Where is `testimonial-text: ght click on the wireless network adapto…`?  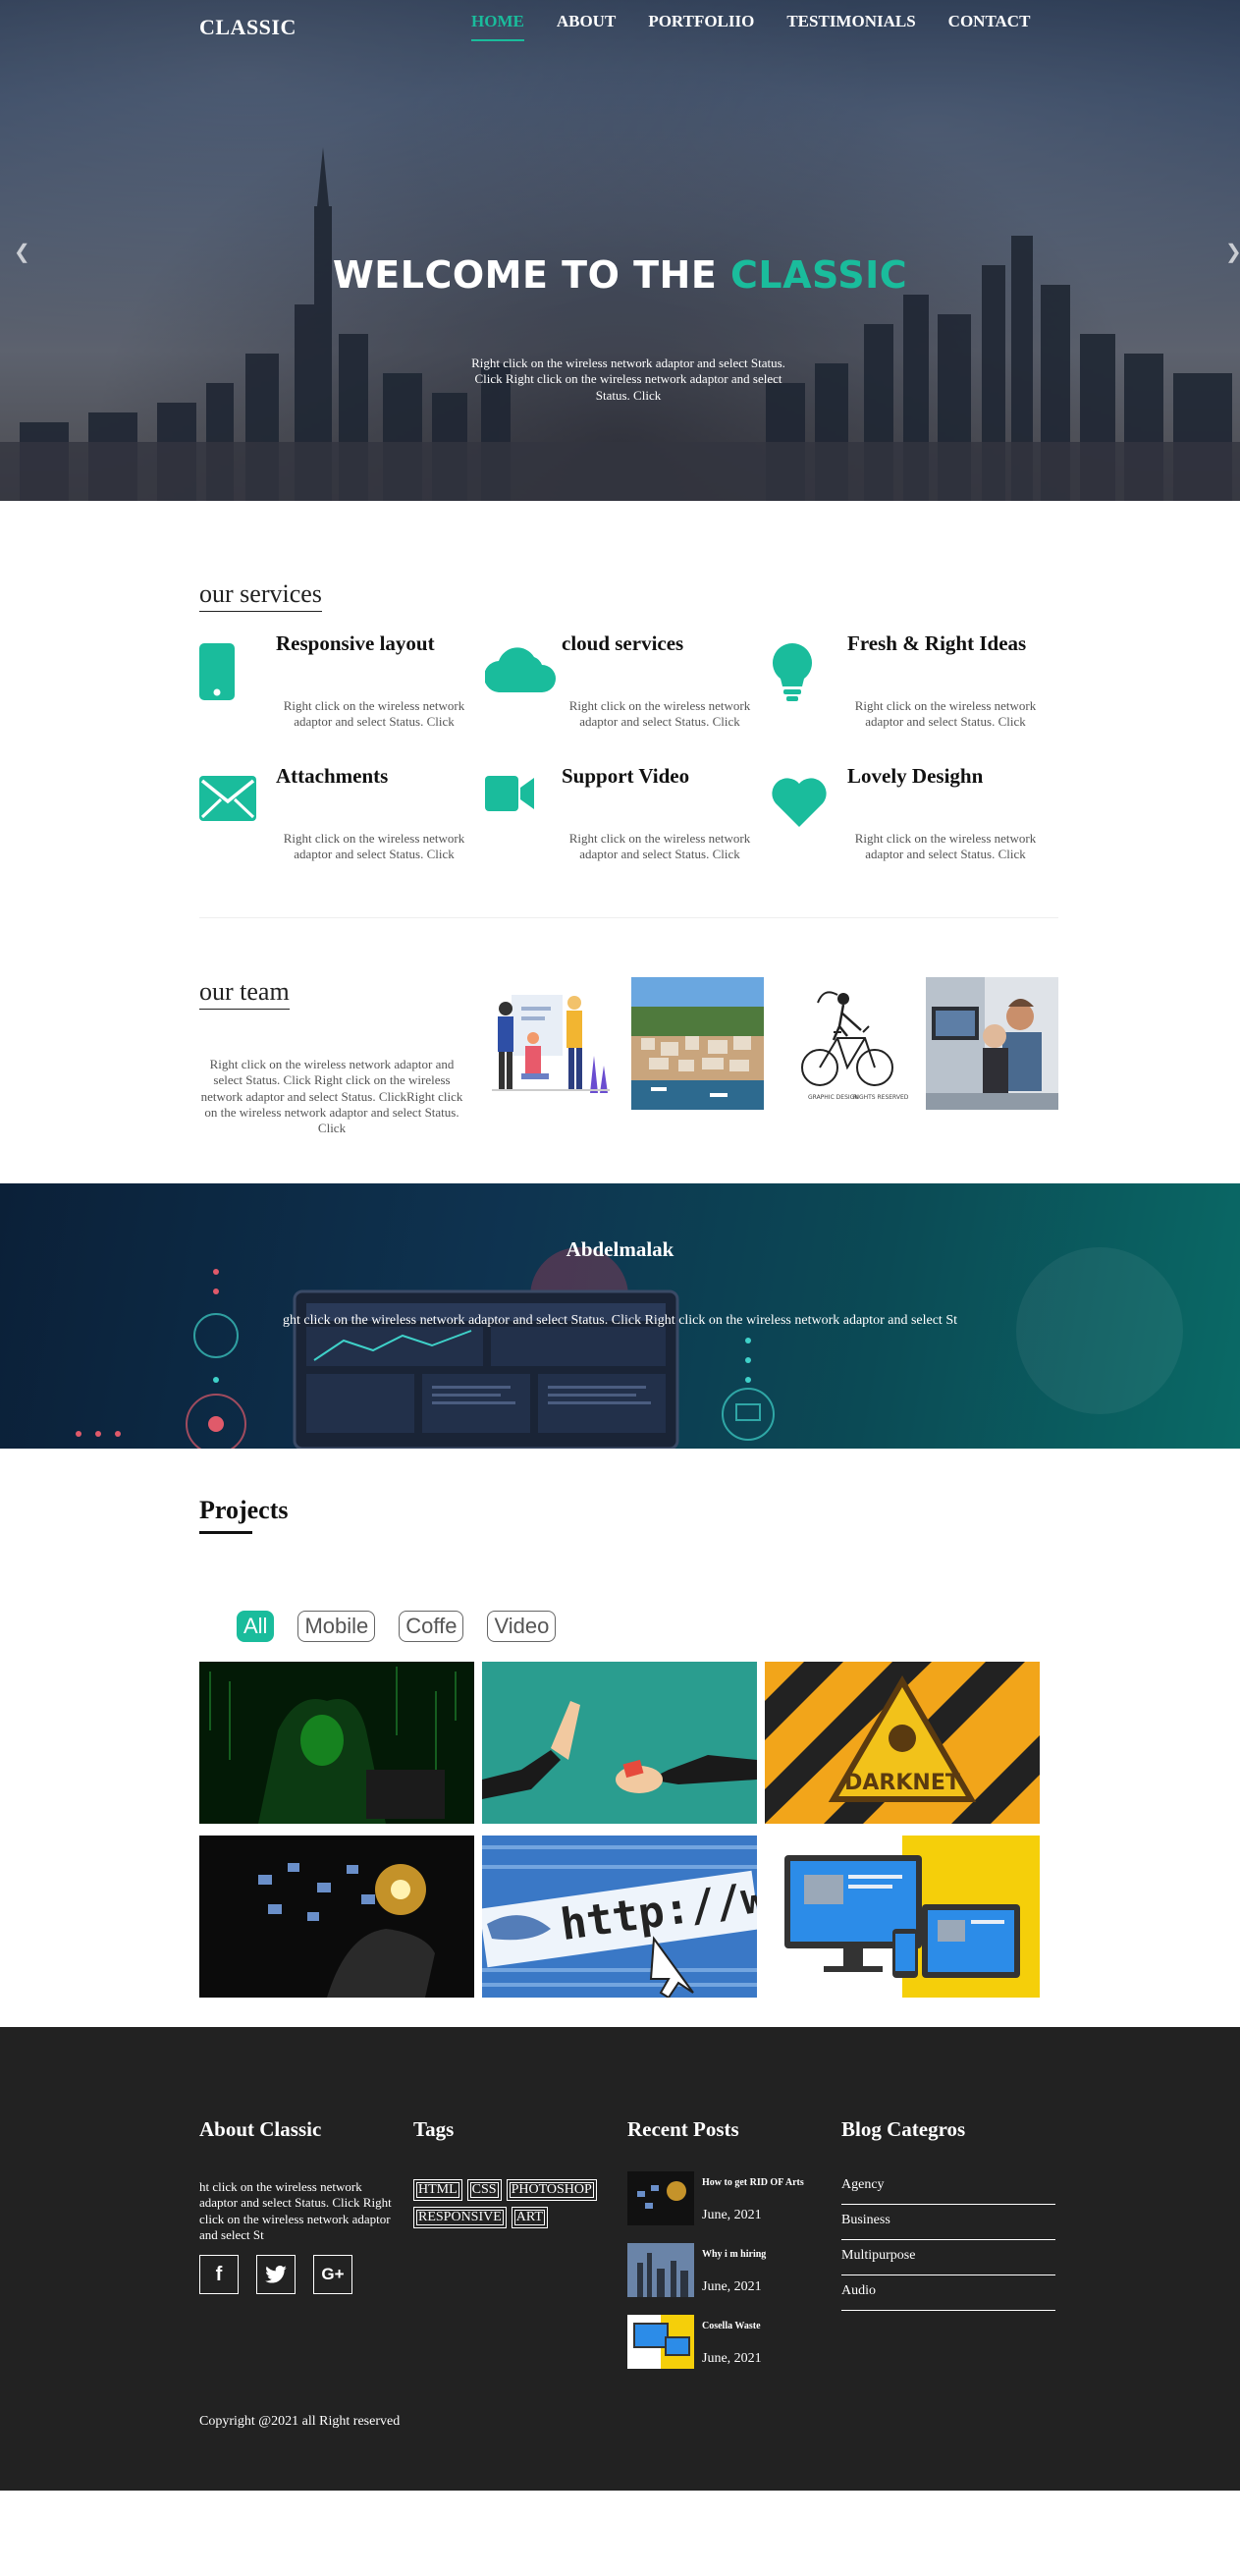 testimonial-text: ght click on the wireless network adapto… is located at coordinates (620, 1320).